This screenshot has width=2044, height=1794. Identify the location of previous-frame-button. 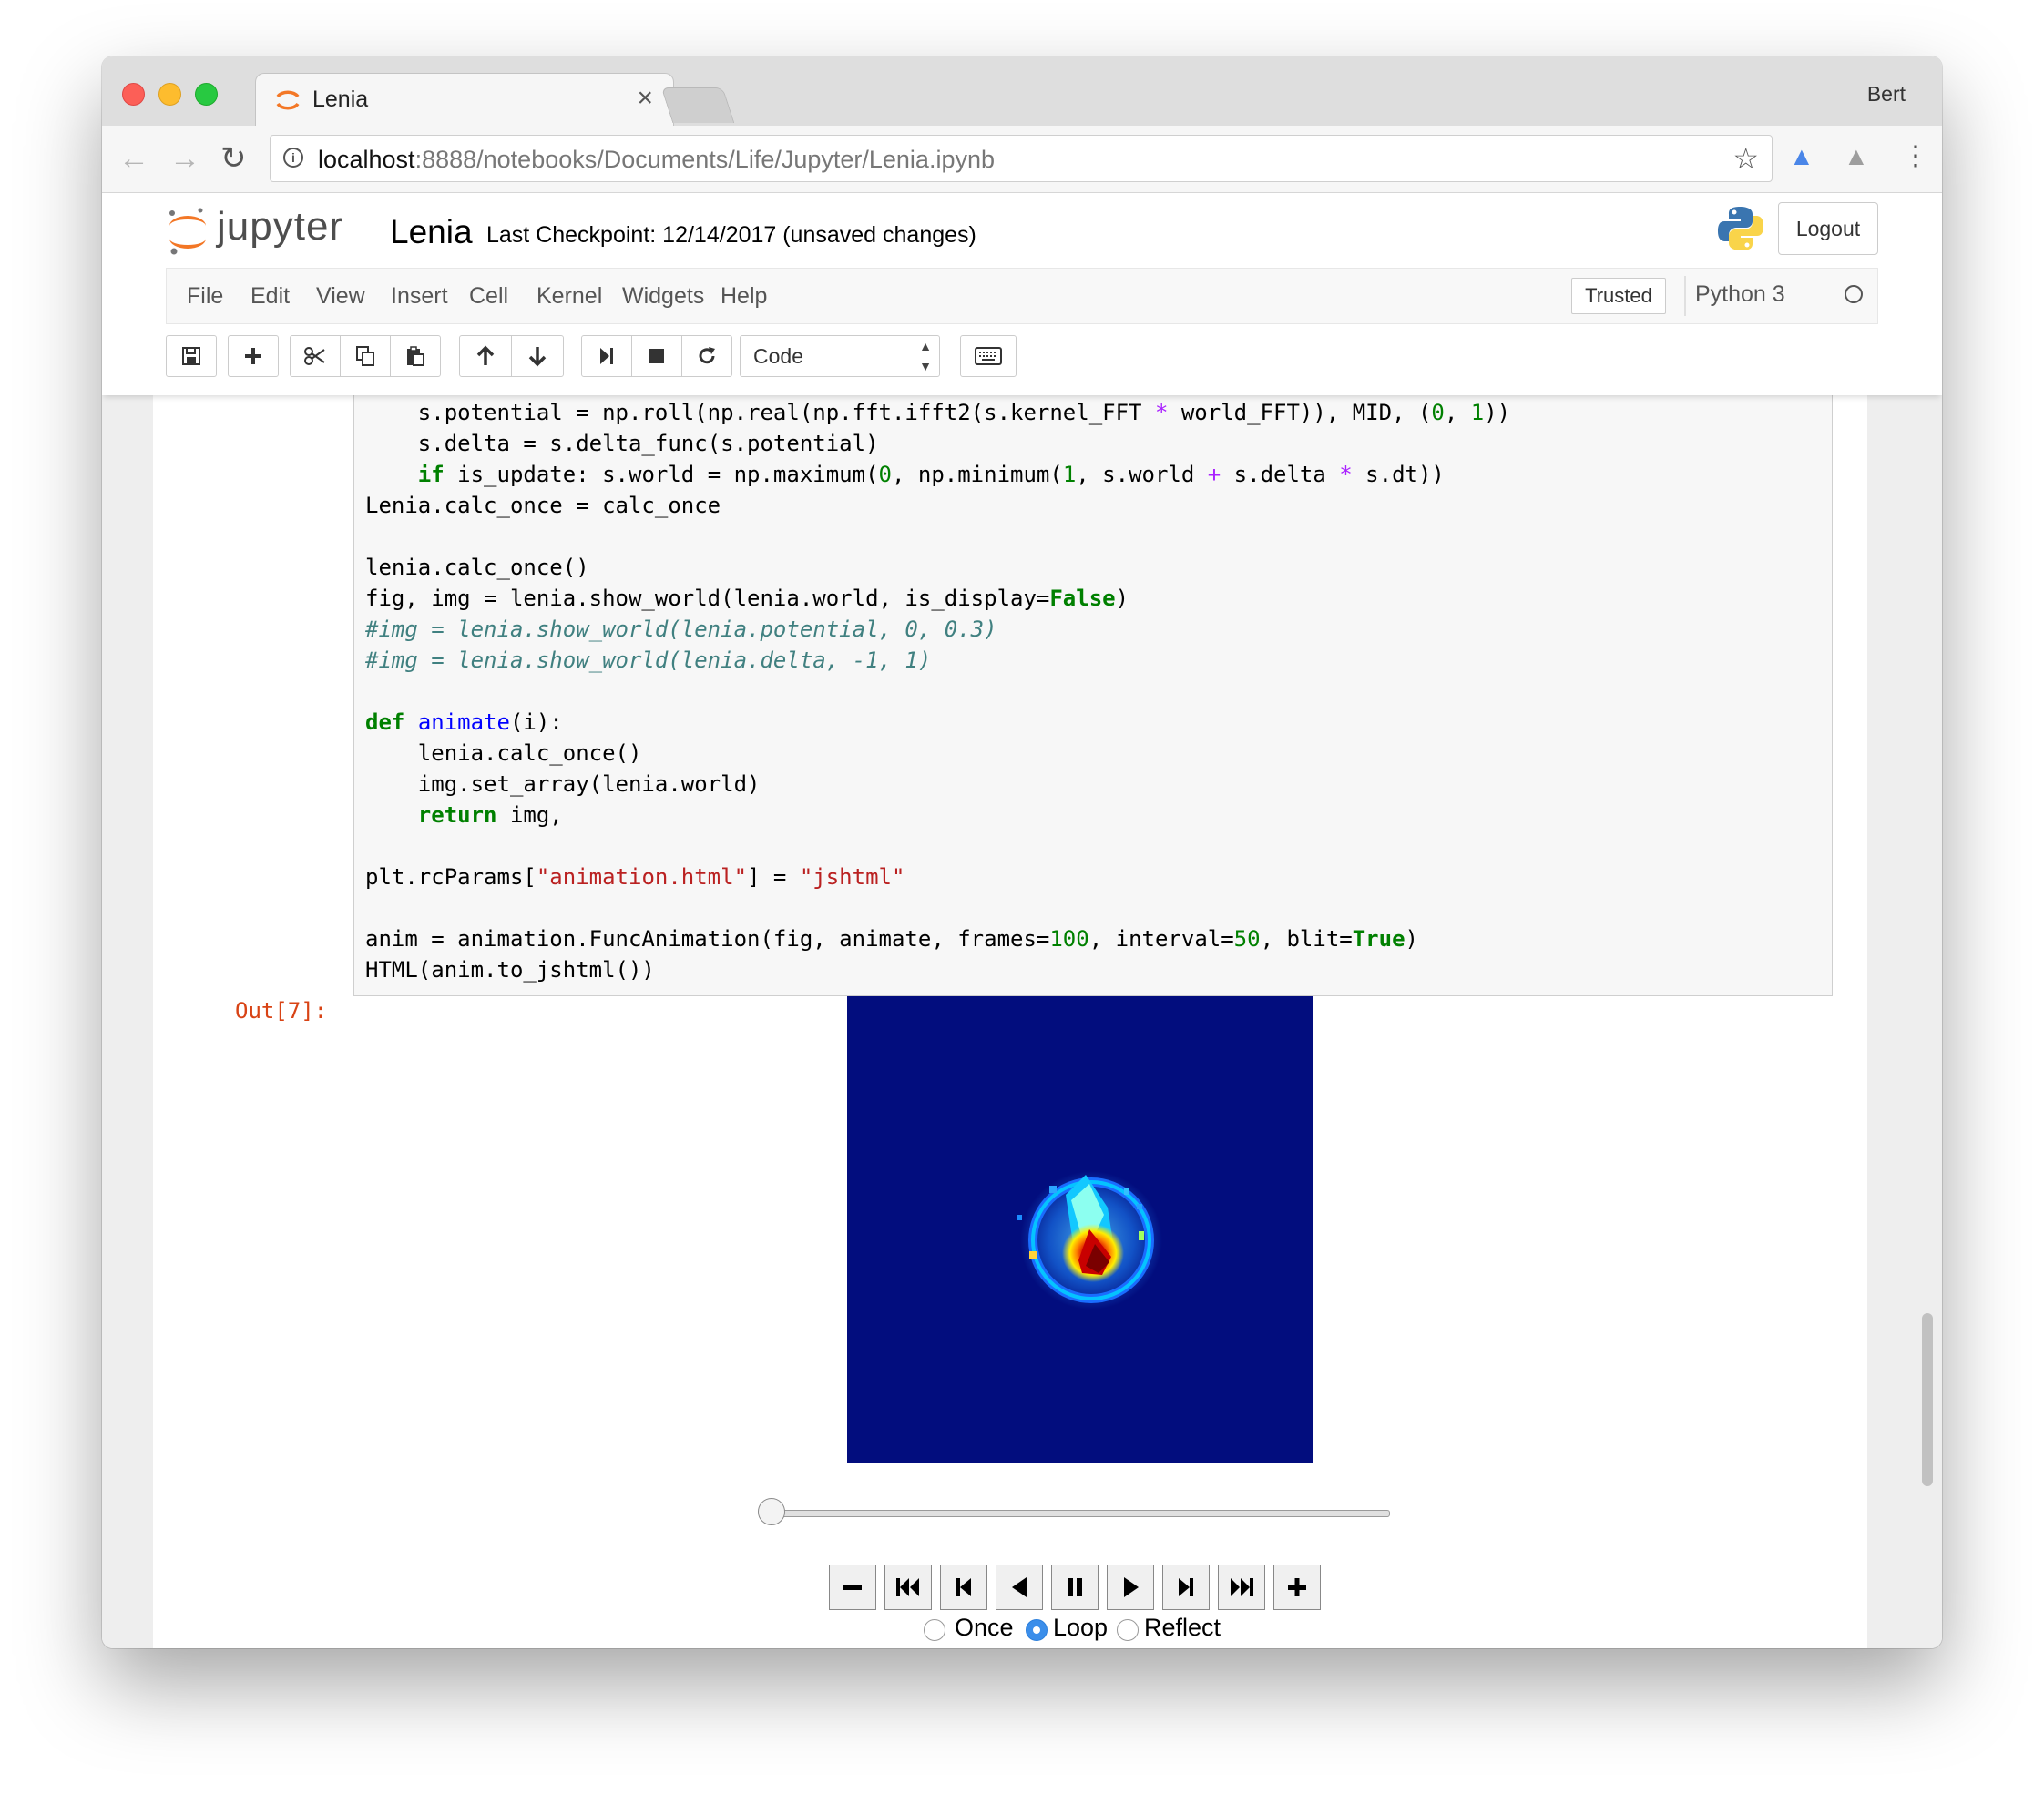
(964, 1587).